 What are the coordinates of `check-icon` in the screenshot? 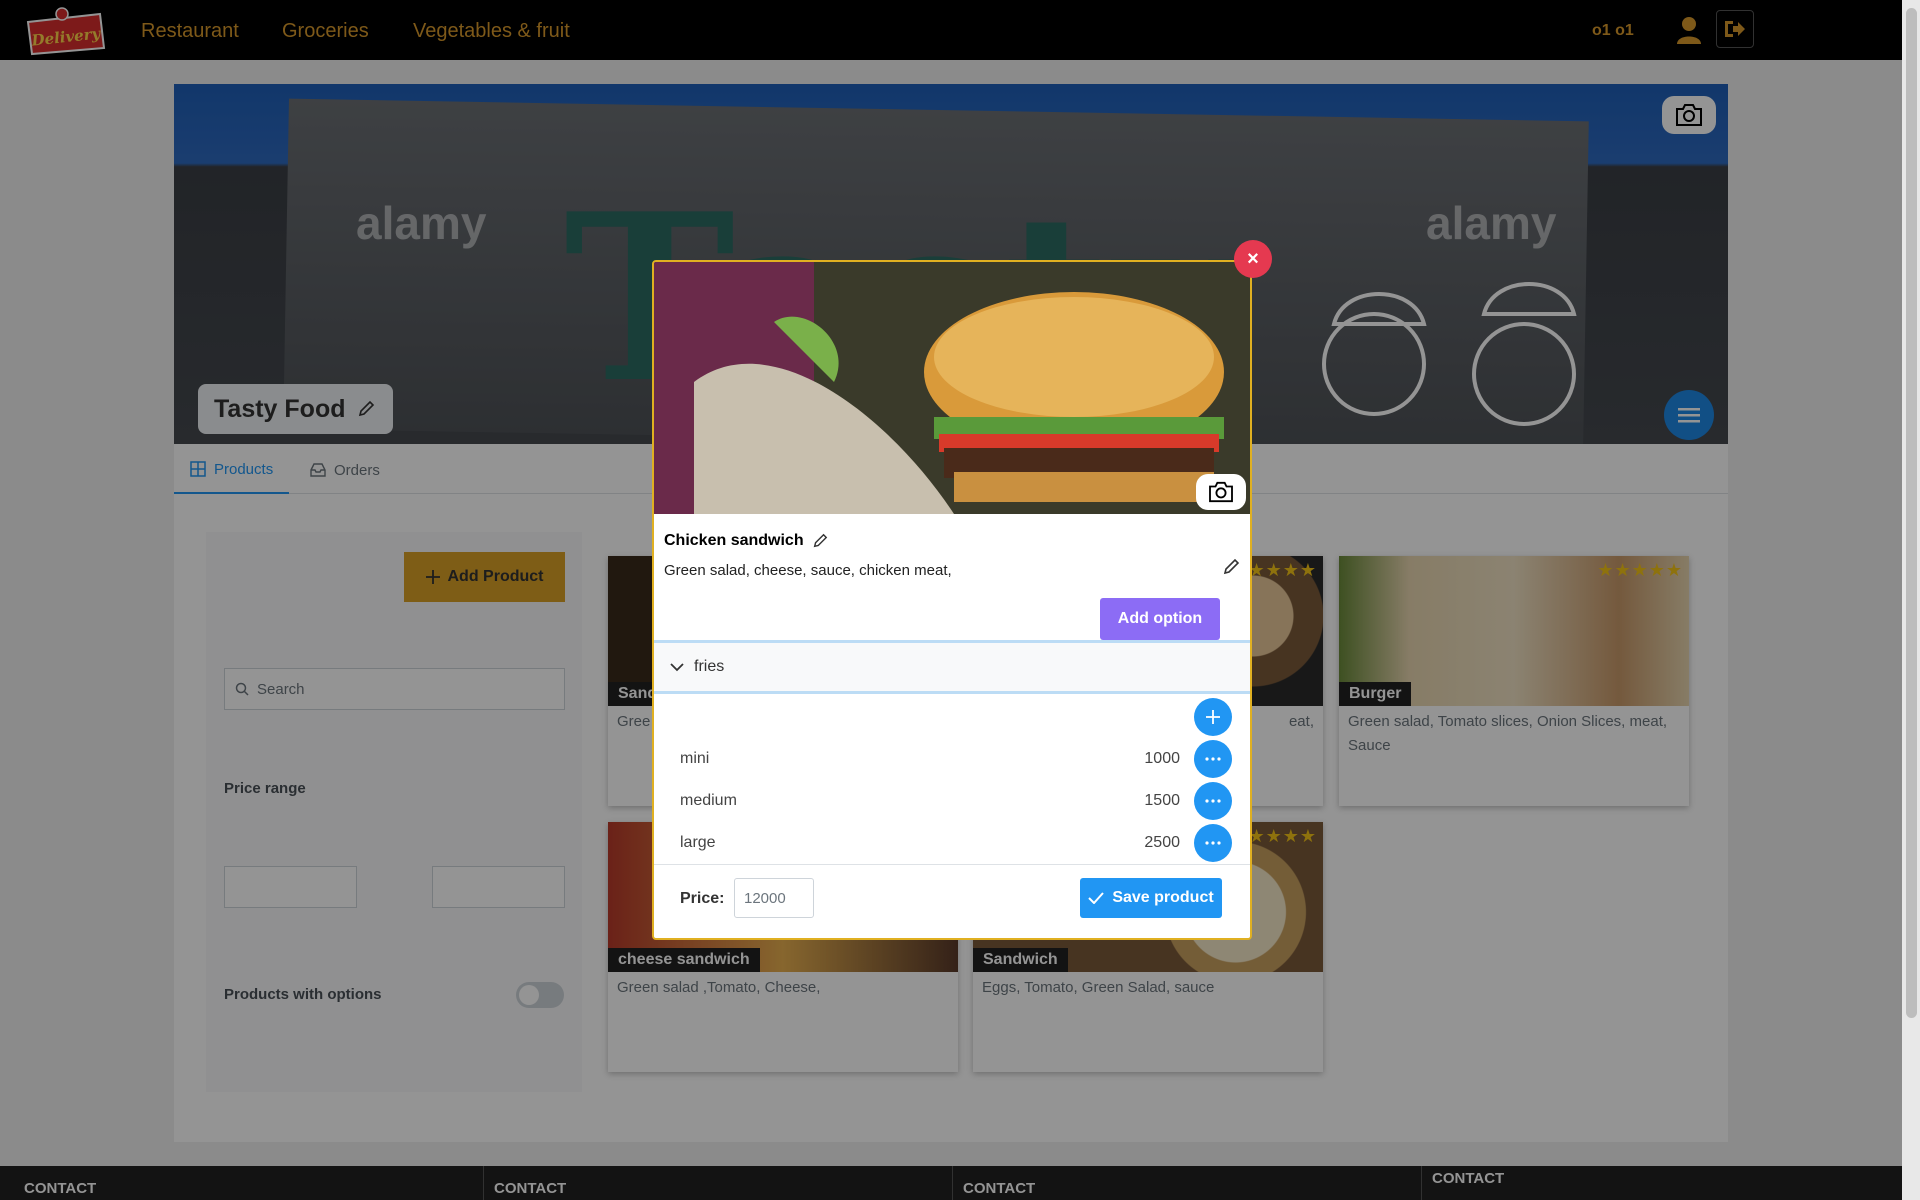 It's located at (1096, 898).